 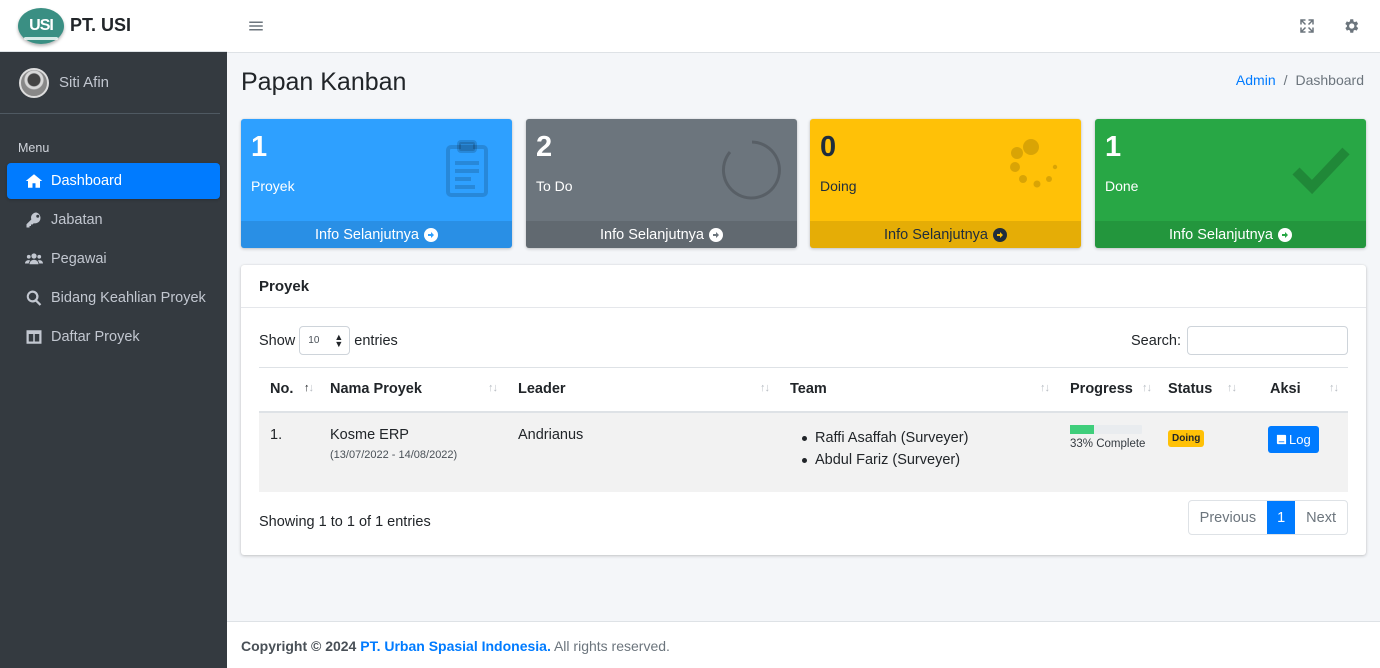 What do you see at coordinates (79, 259) in the screenshot?
I see `sidebar-item-label: Pegawai` at bounding box center [79, 259].